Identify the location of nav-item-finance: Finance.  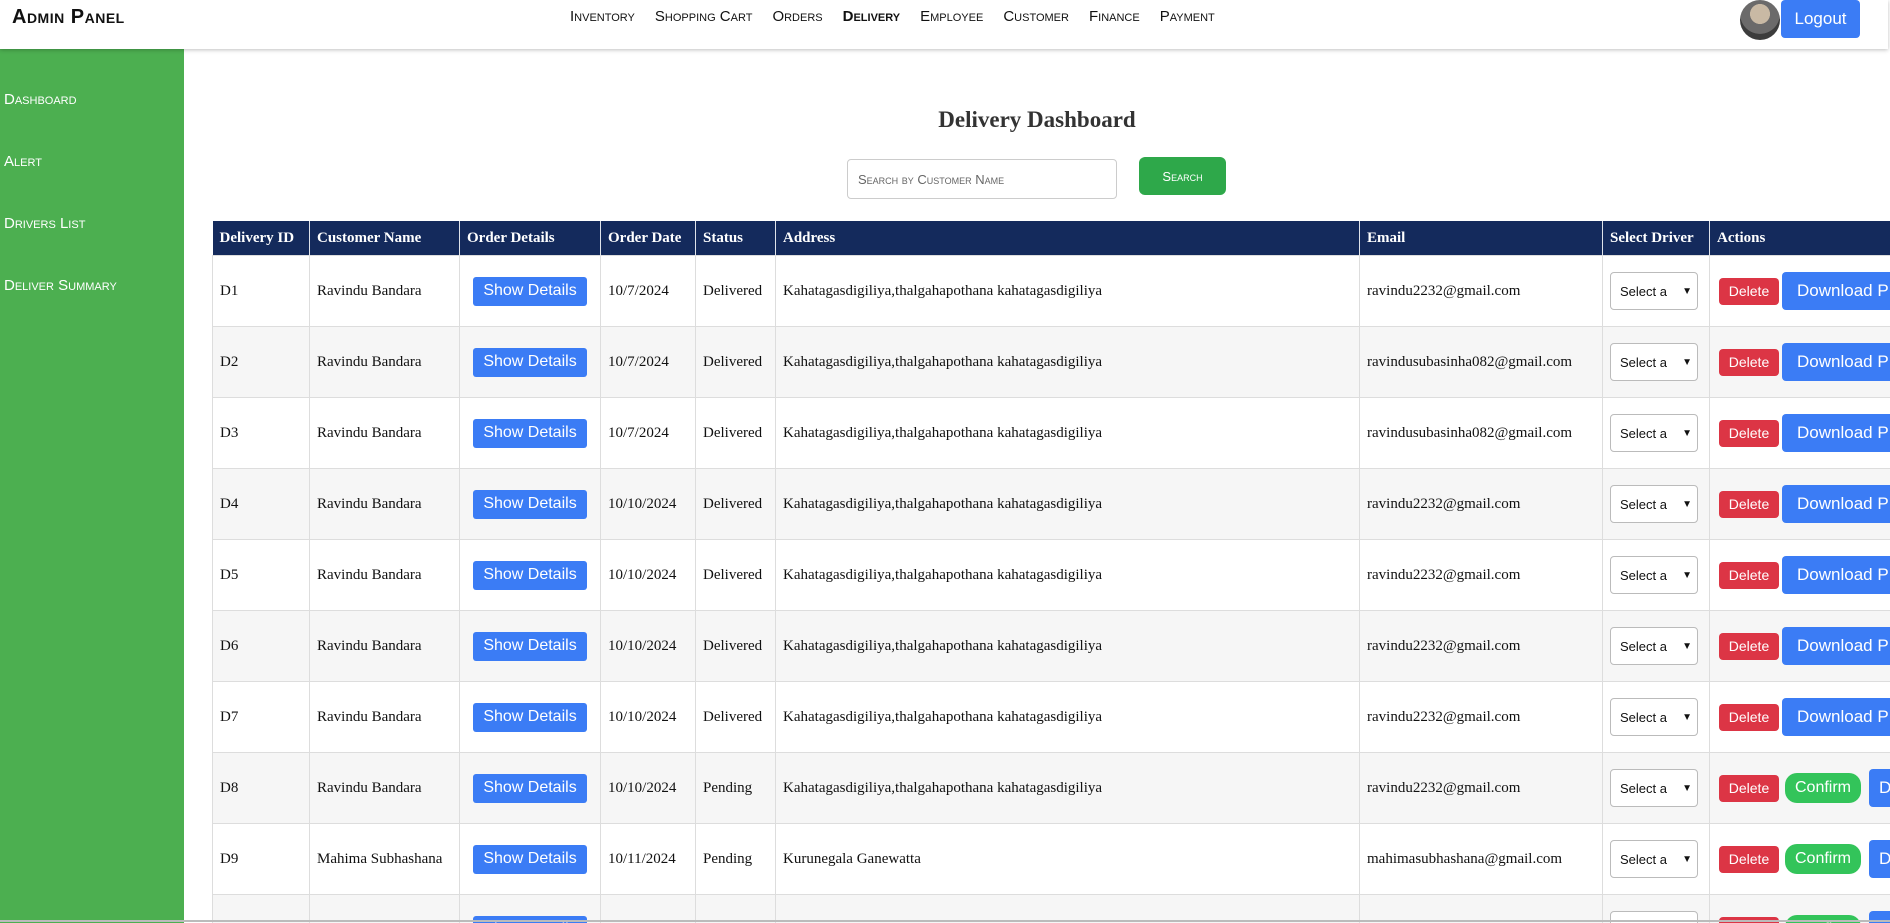
(1114, 16).